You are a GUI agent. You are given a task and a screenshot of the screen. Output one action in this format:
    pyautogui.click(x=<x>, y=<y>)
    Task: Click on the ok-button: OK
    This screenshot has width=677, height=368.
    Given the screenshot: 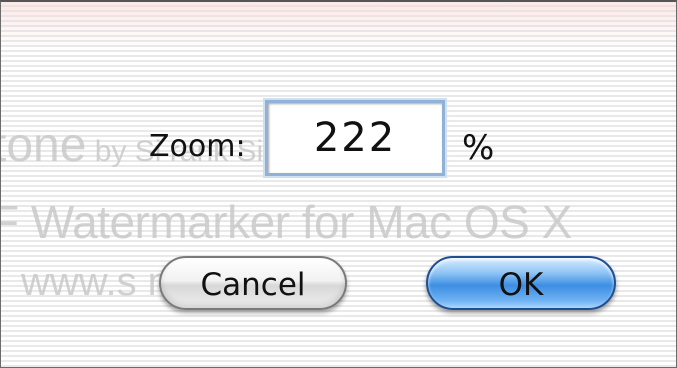 What is the action you would take?
    pyautogui.click(x=521, y=283)
    